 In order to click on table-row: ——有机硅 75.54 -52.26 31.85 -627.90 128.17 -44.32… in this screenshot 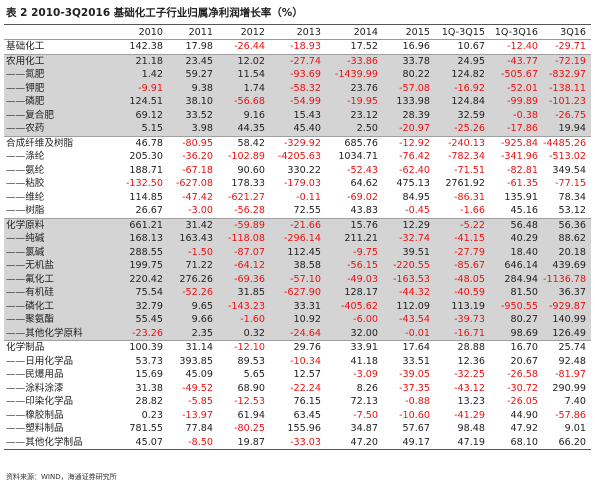, I will do `click(297, 293)`.